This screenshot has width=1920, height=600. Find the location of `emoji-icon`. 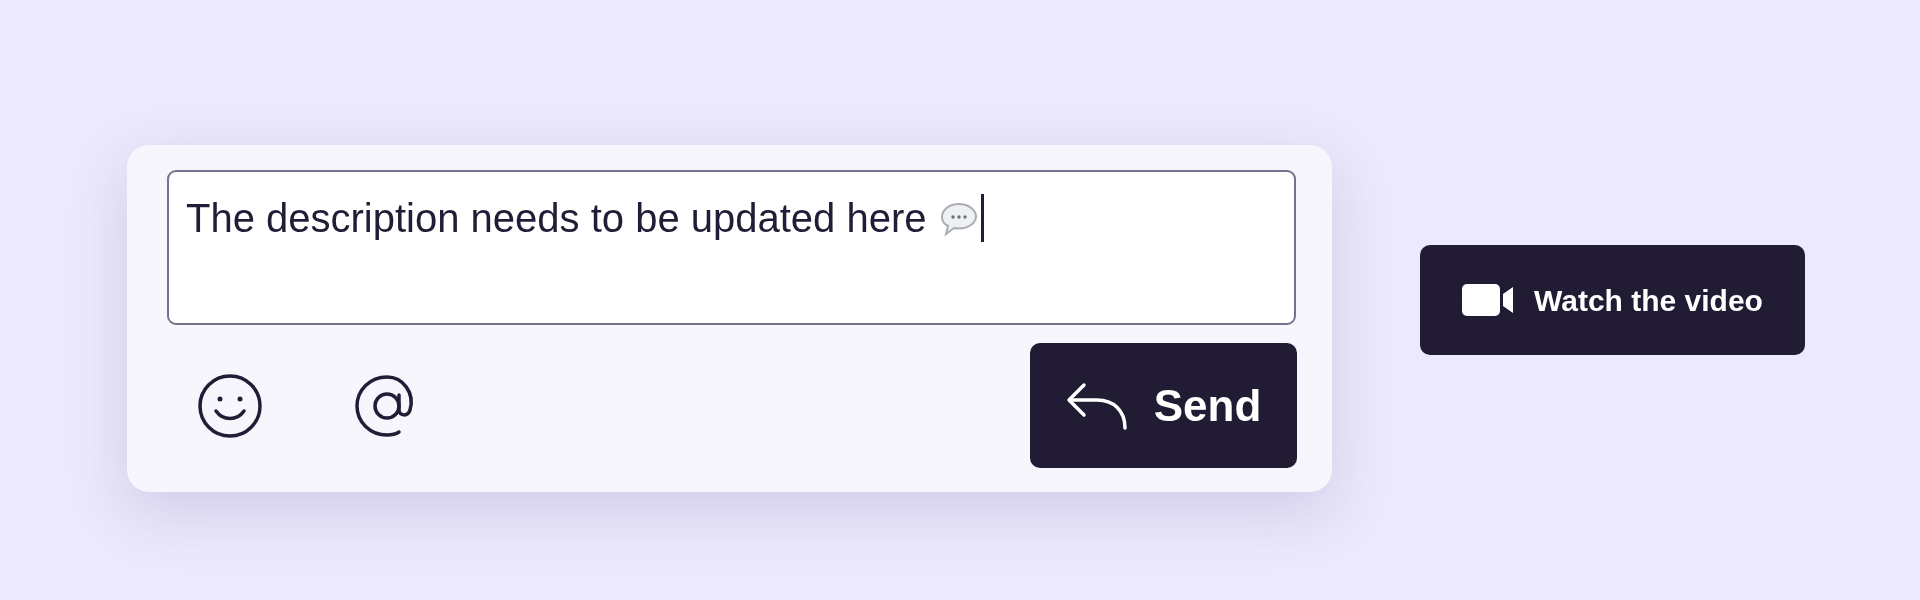

emoji-icon is located at coordinates (230, 405).